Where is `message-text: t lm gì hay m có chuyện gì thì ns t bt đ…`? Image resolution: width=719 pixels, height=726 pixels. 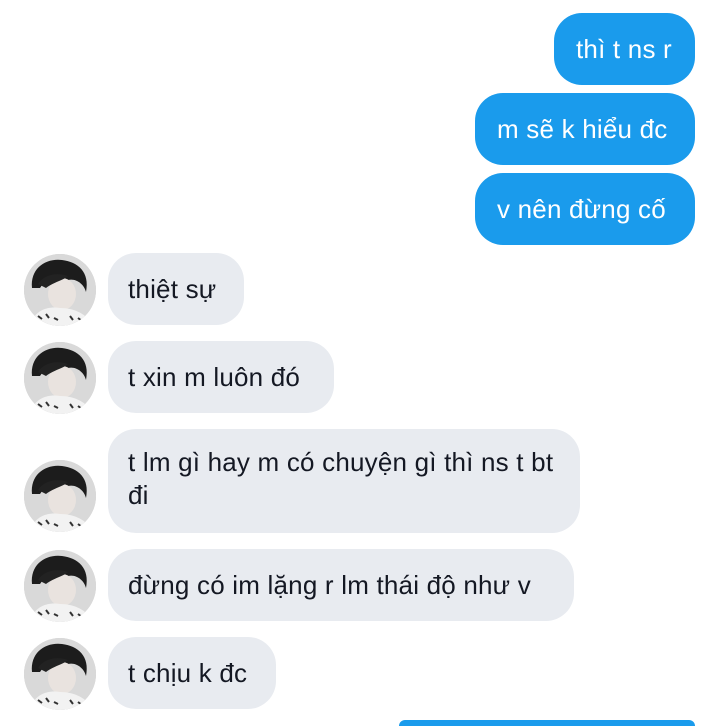 message-text: t lm gì hay m có chuyện gì thì ns t bt đ… is located at coordinates (341, 478).